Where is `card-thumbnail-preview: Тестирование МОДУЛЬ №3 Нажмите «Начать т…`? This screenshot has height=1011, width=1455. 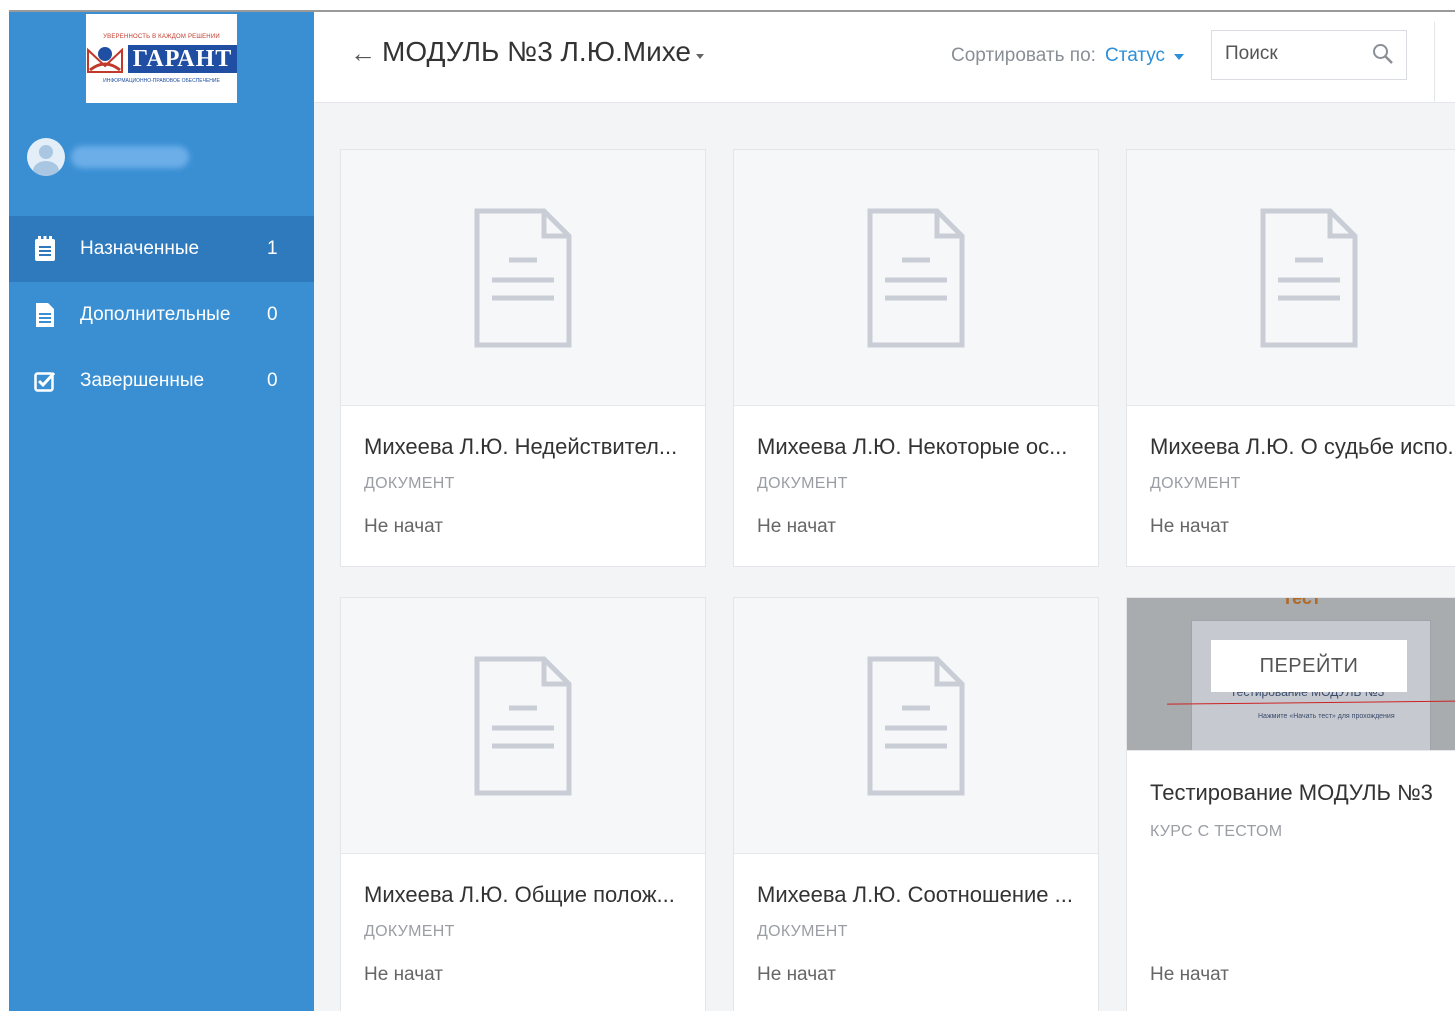 card-thumbnail-preview: Тестирование МОДУЛЬ №3 Нажмите «Начать т… is located at coordinates (1291, 674).